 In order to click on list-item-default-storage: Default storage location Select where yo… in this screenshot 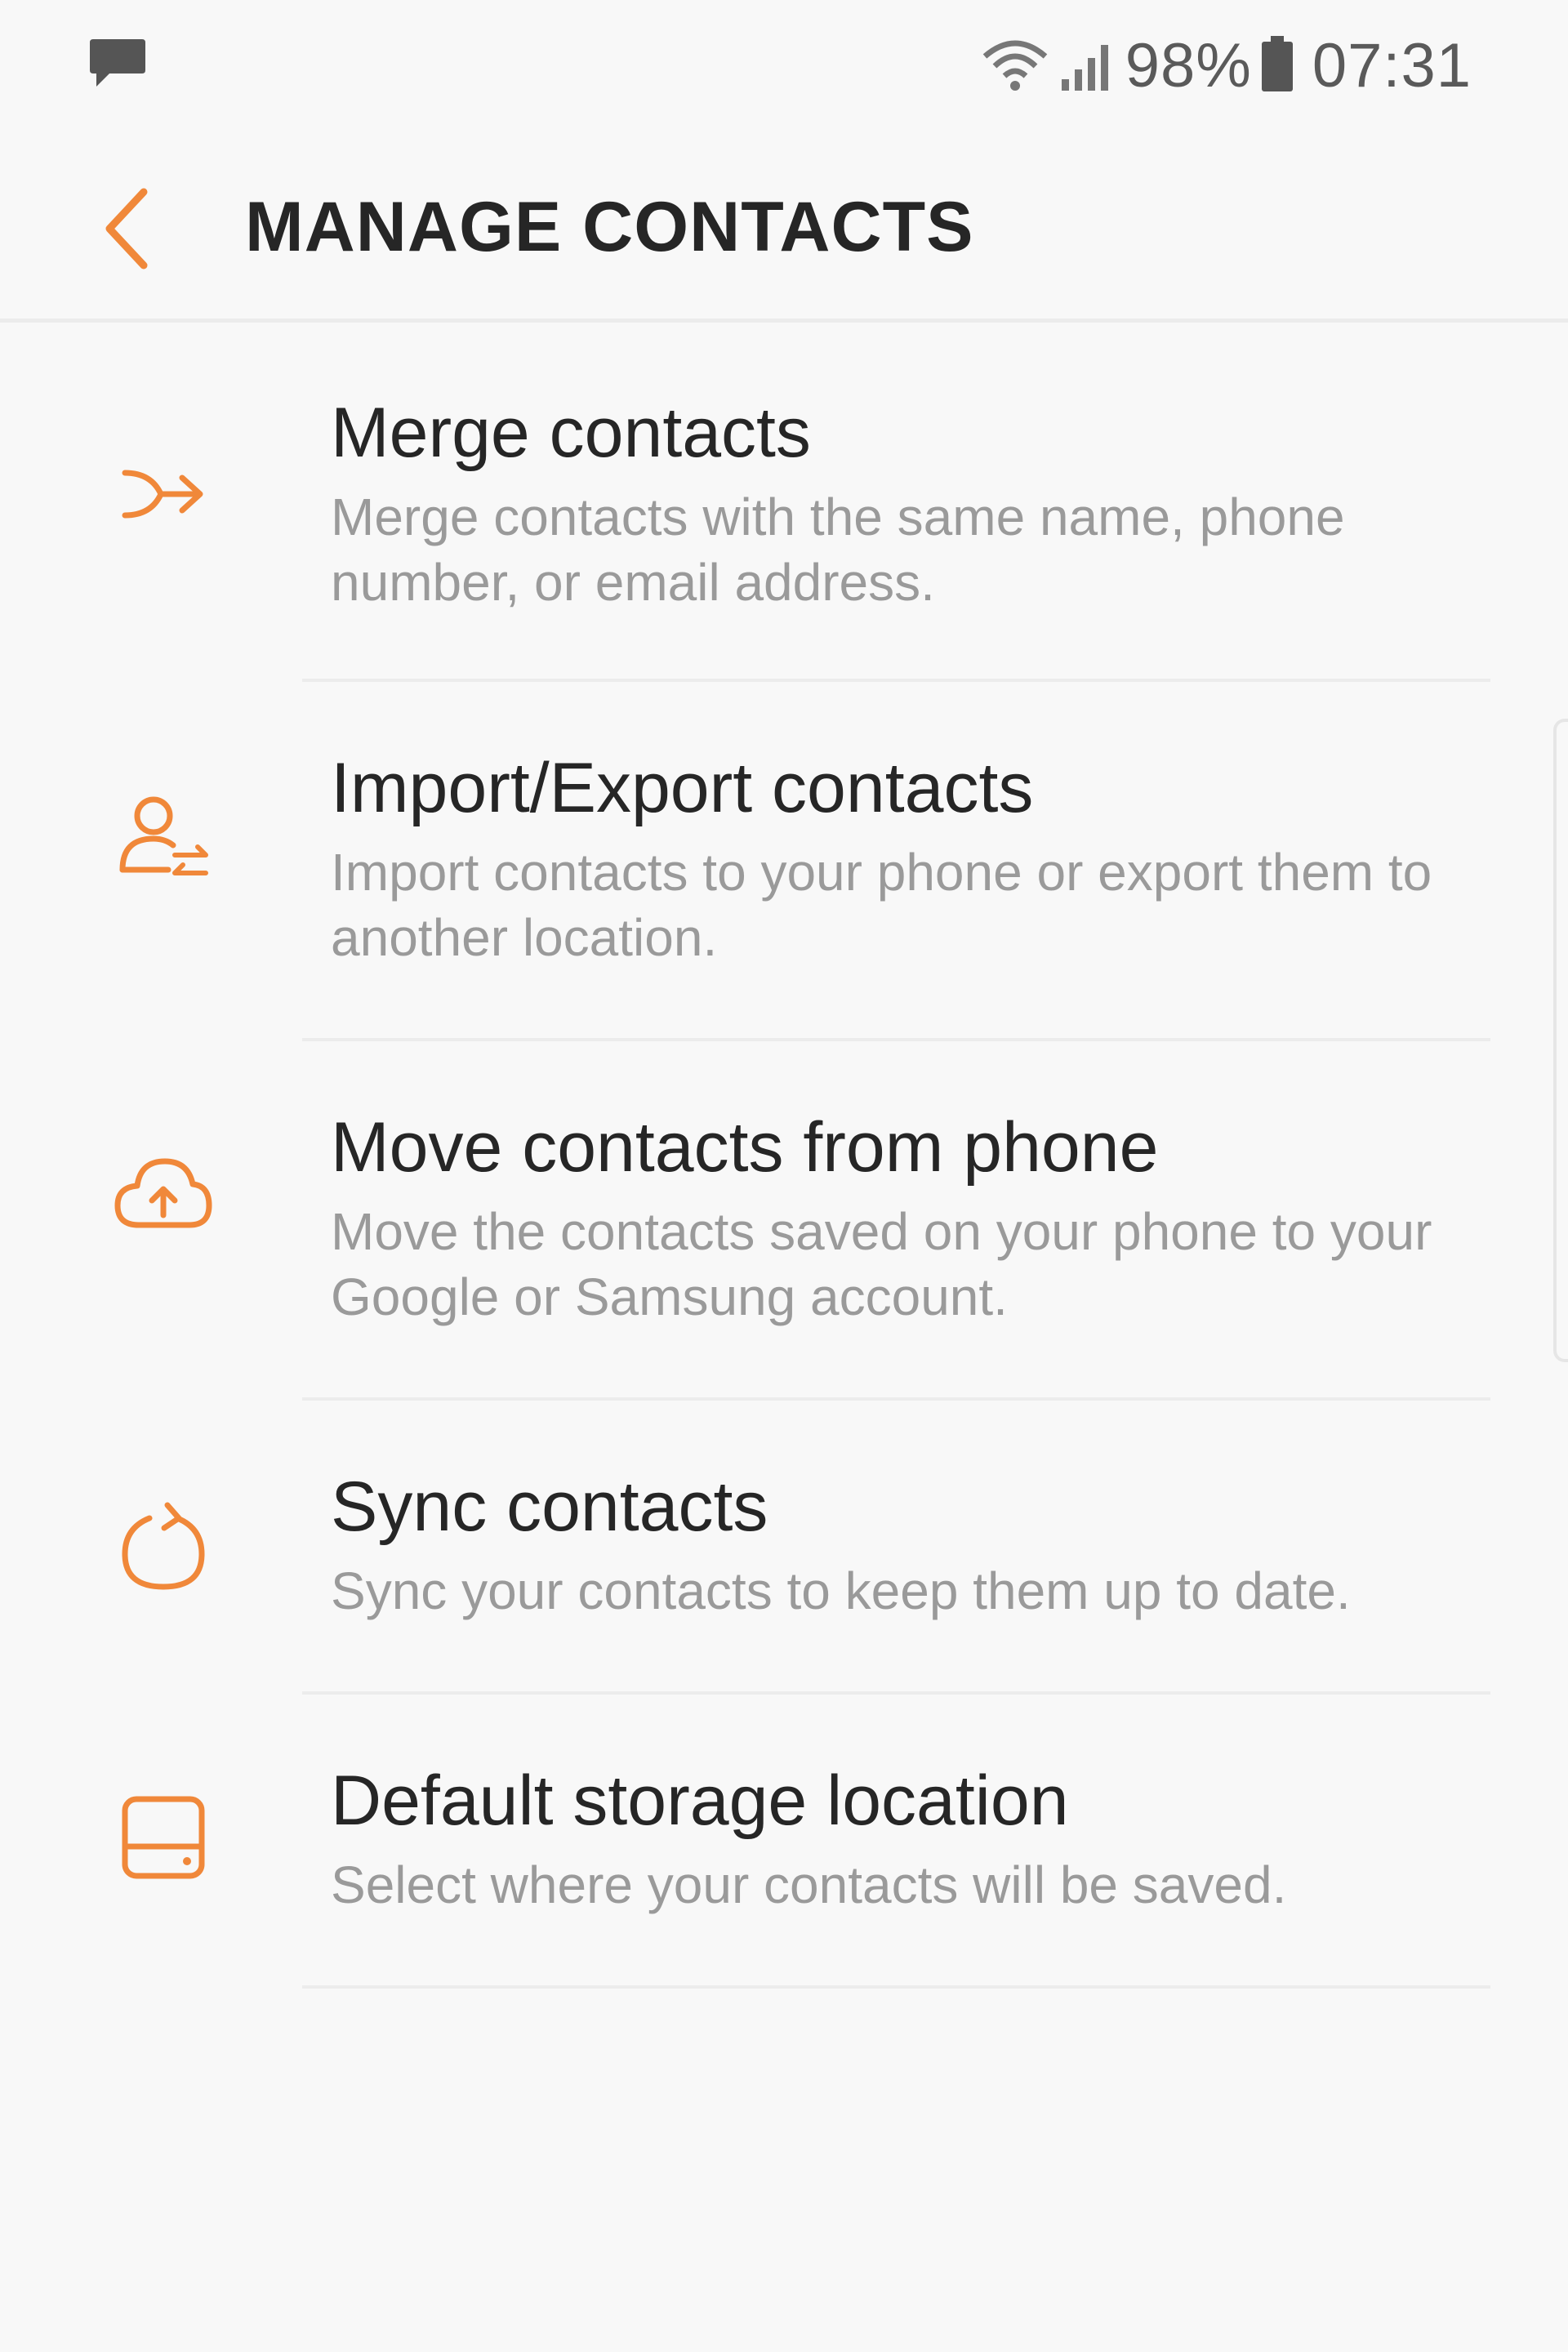, I will do `click(784, 1842)`.